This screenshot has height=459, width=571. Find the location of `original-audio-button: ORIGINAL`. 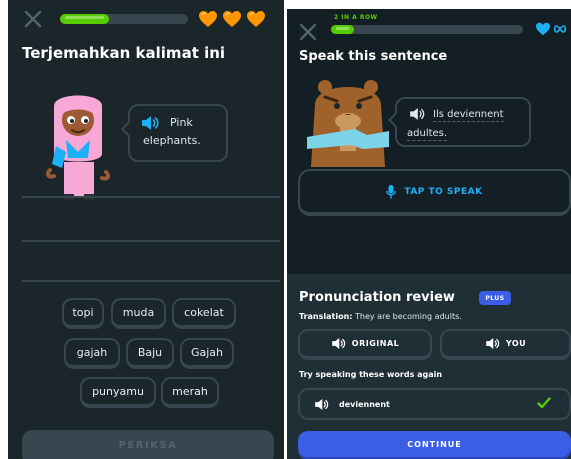

original-audio-button: ORIGINAL is located at coordinates (365, 344).